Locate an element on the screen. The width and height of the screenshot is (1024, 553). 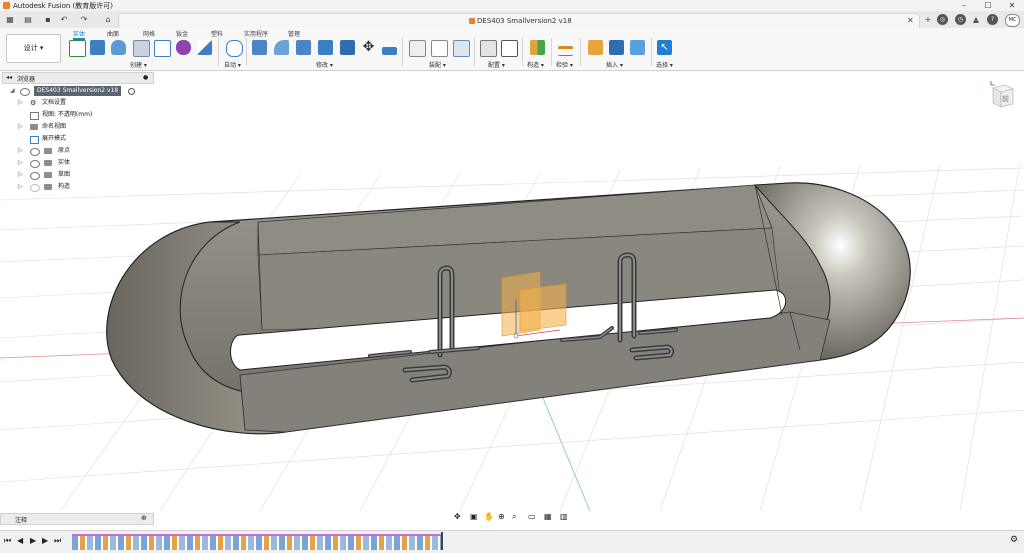
comments-add-icon: ⊕ is located at coordinates (144, 518).